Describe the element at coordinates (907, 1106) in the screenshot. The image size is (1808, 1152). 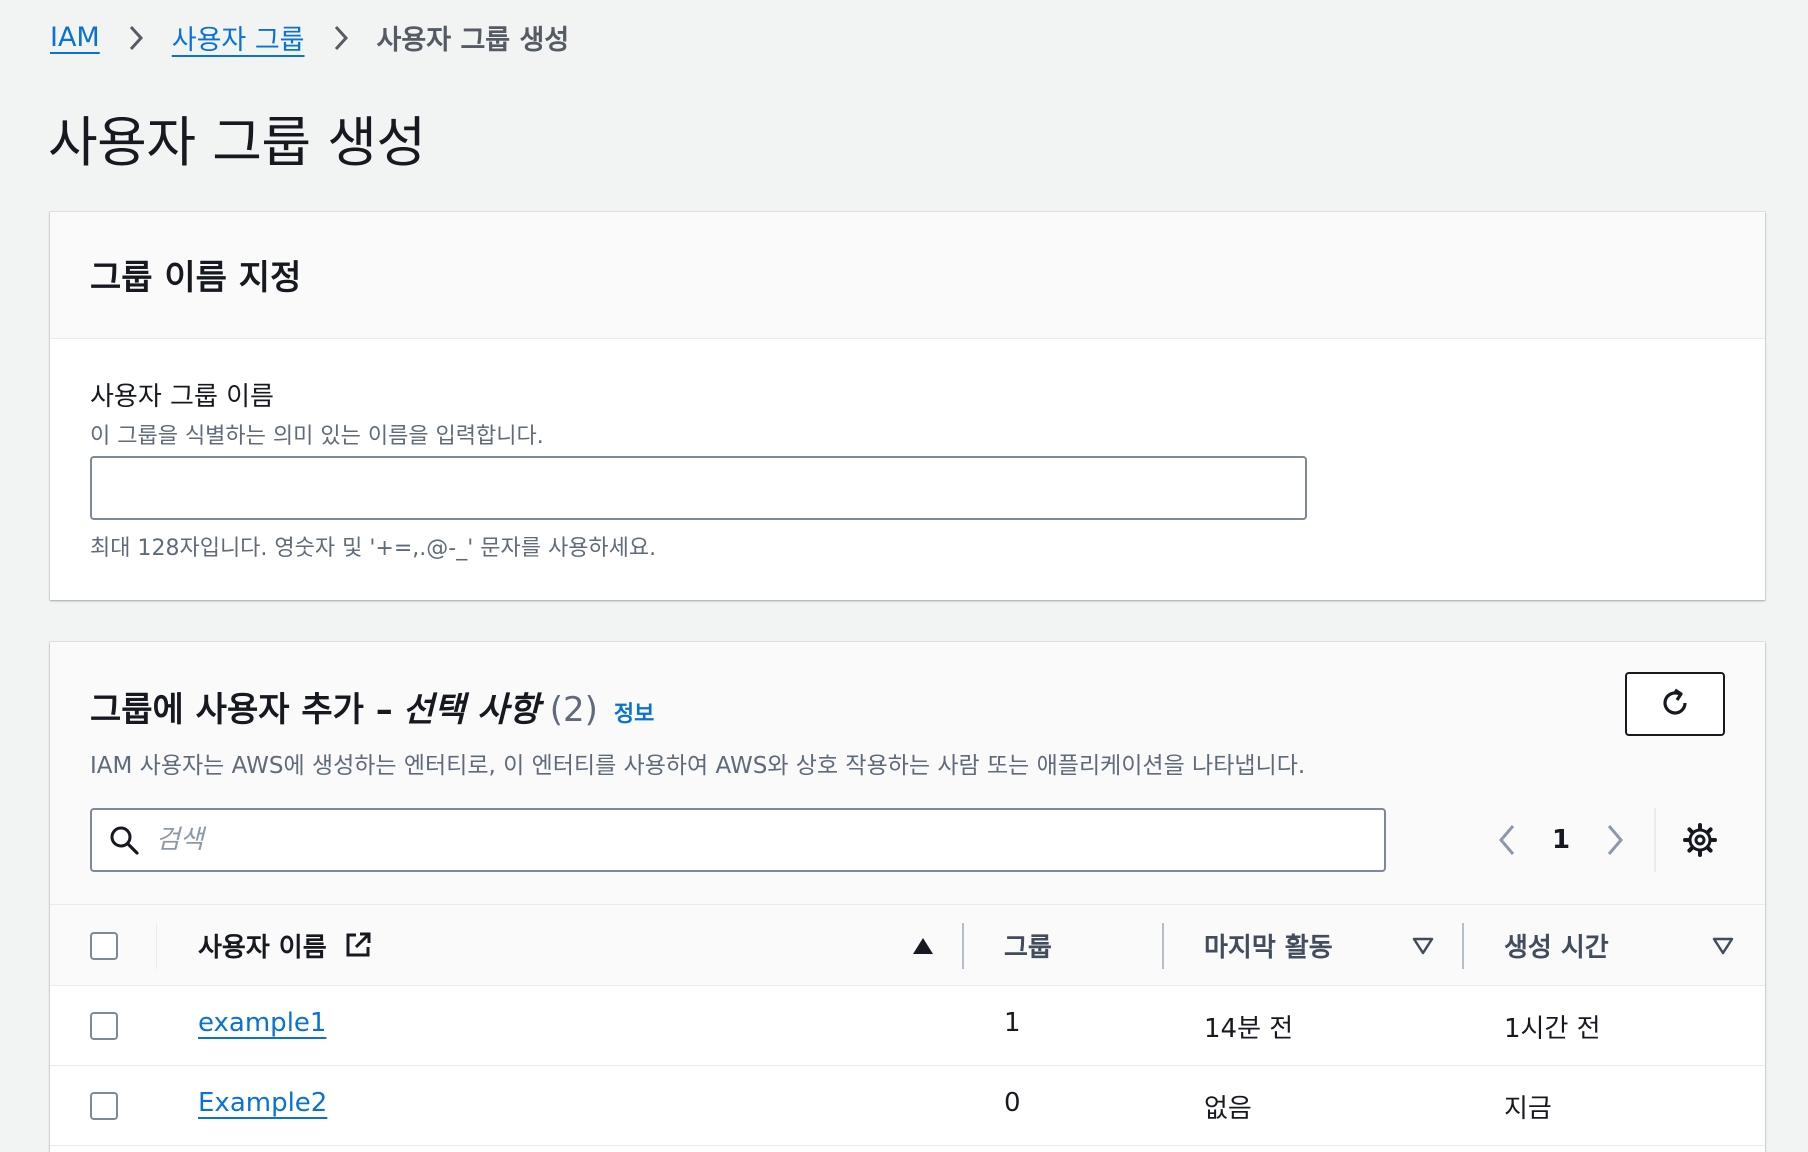
I see `table-row: Example2 0 없음 지금` at that location.